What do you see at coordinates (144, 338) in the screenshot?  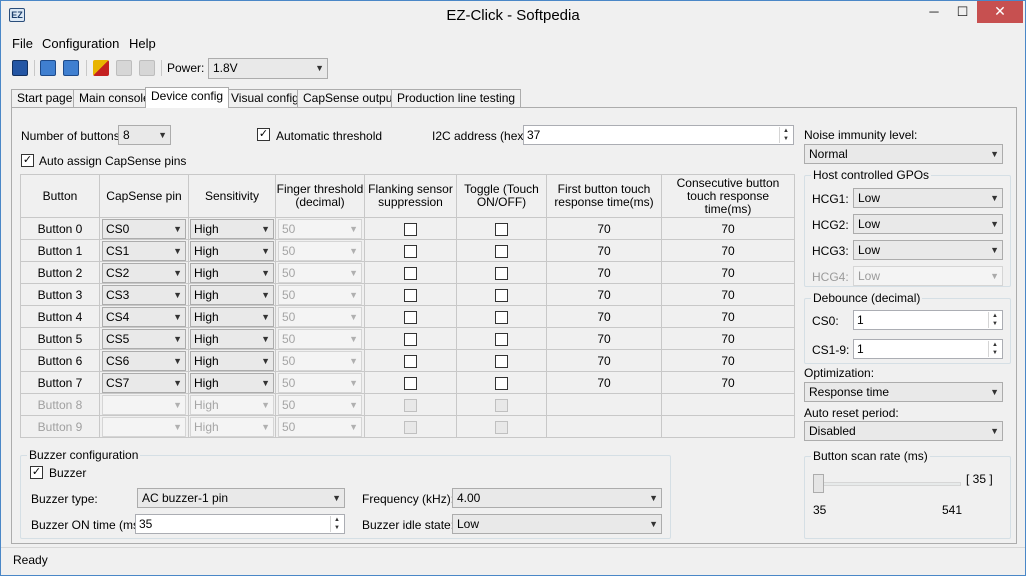 I see `pin-select: CS5 ▼` at bounding box center [144, 338].